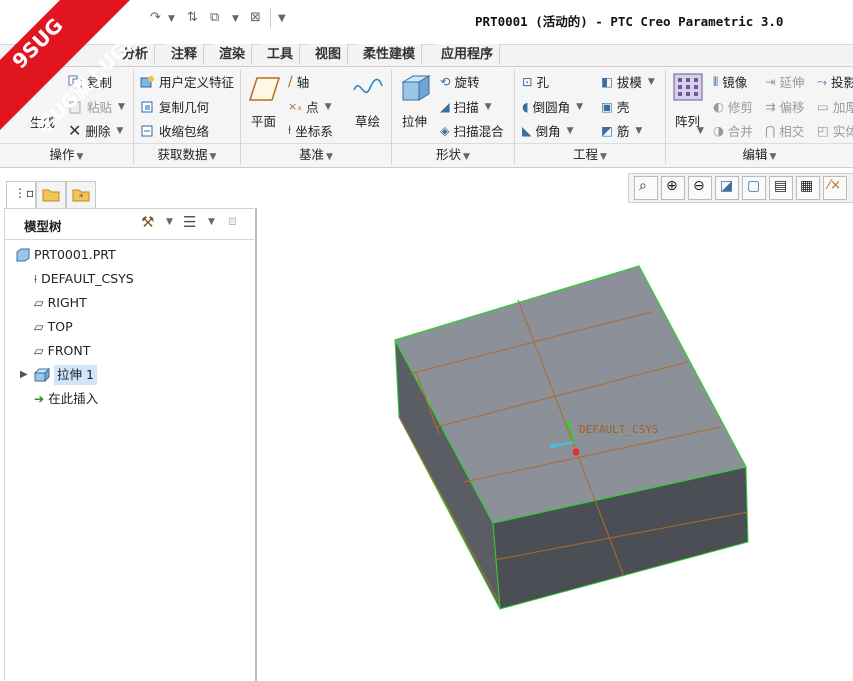 This screenshot has height=681, width=853. I want to click on tree-item-top-label: TOP, so click(60, 326).